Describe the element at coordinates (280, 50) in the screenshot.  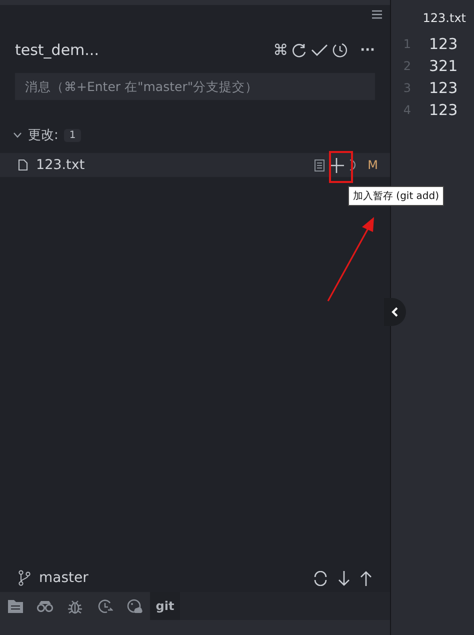
I see `command-icon: ⌘` at that location.